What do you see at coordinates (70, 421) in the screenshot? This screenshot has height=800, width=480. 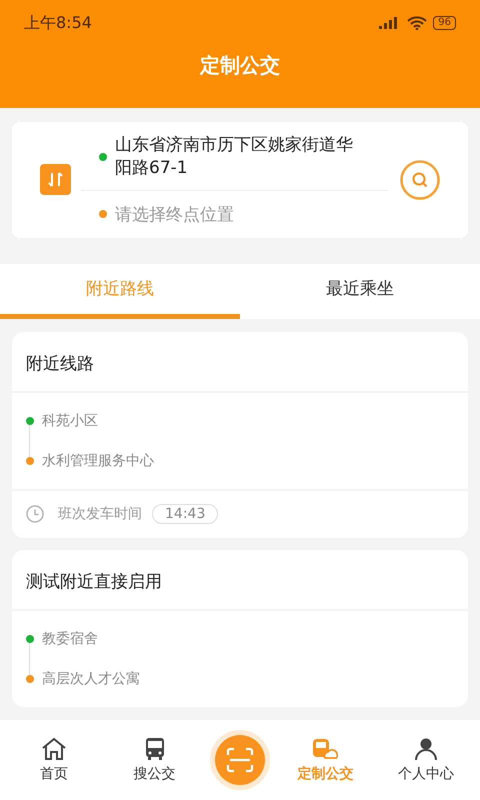 I see `stop-name: 科苑小区` at bounding box center [70, 421].